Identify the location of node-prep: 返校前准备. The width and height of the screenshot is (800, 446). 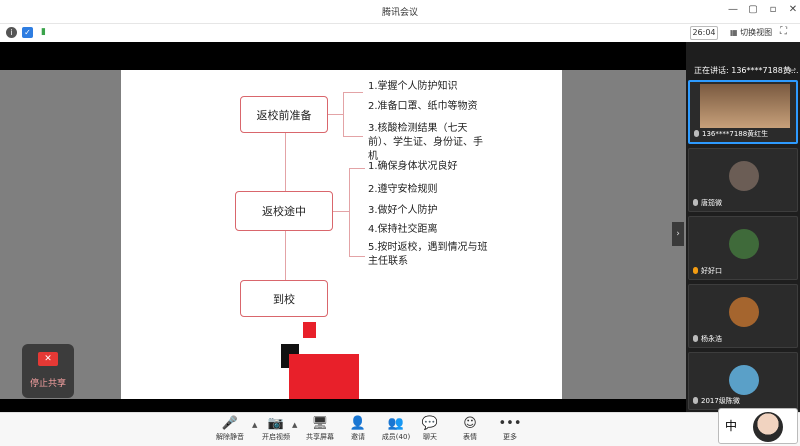
(284, 114).